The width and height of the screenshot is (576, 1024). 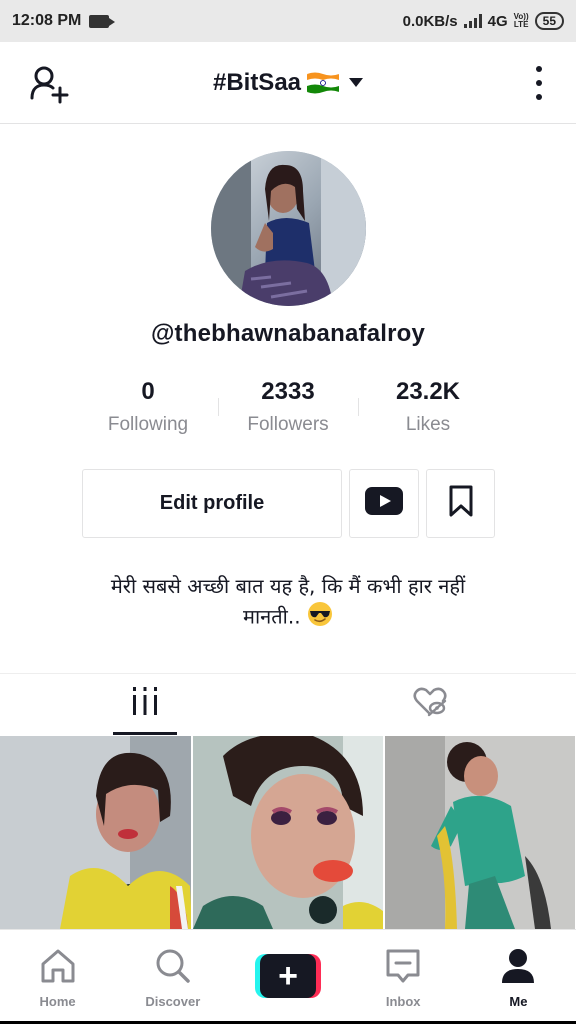 I want to click on signal-icon, so click(x=472, y=21).